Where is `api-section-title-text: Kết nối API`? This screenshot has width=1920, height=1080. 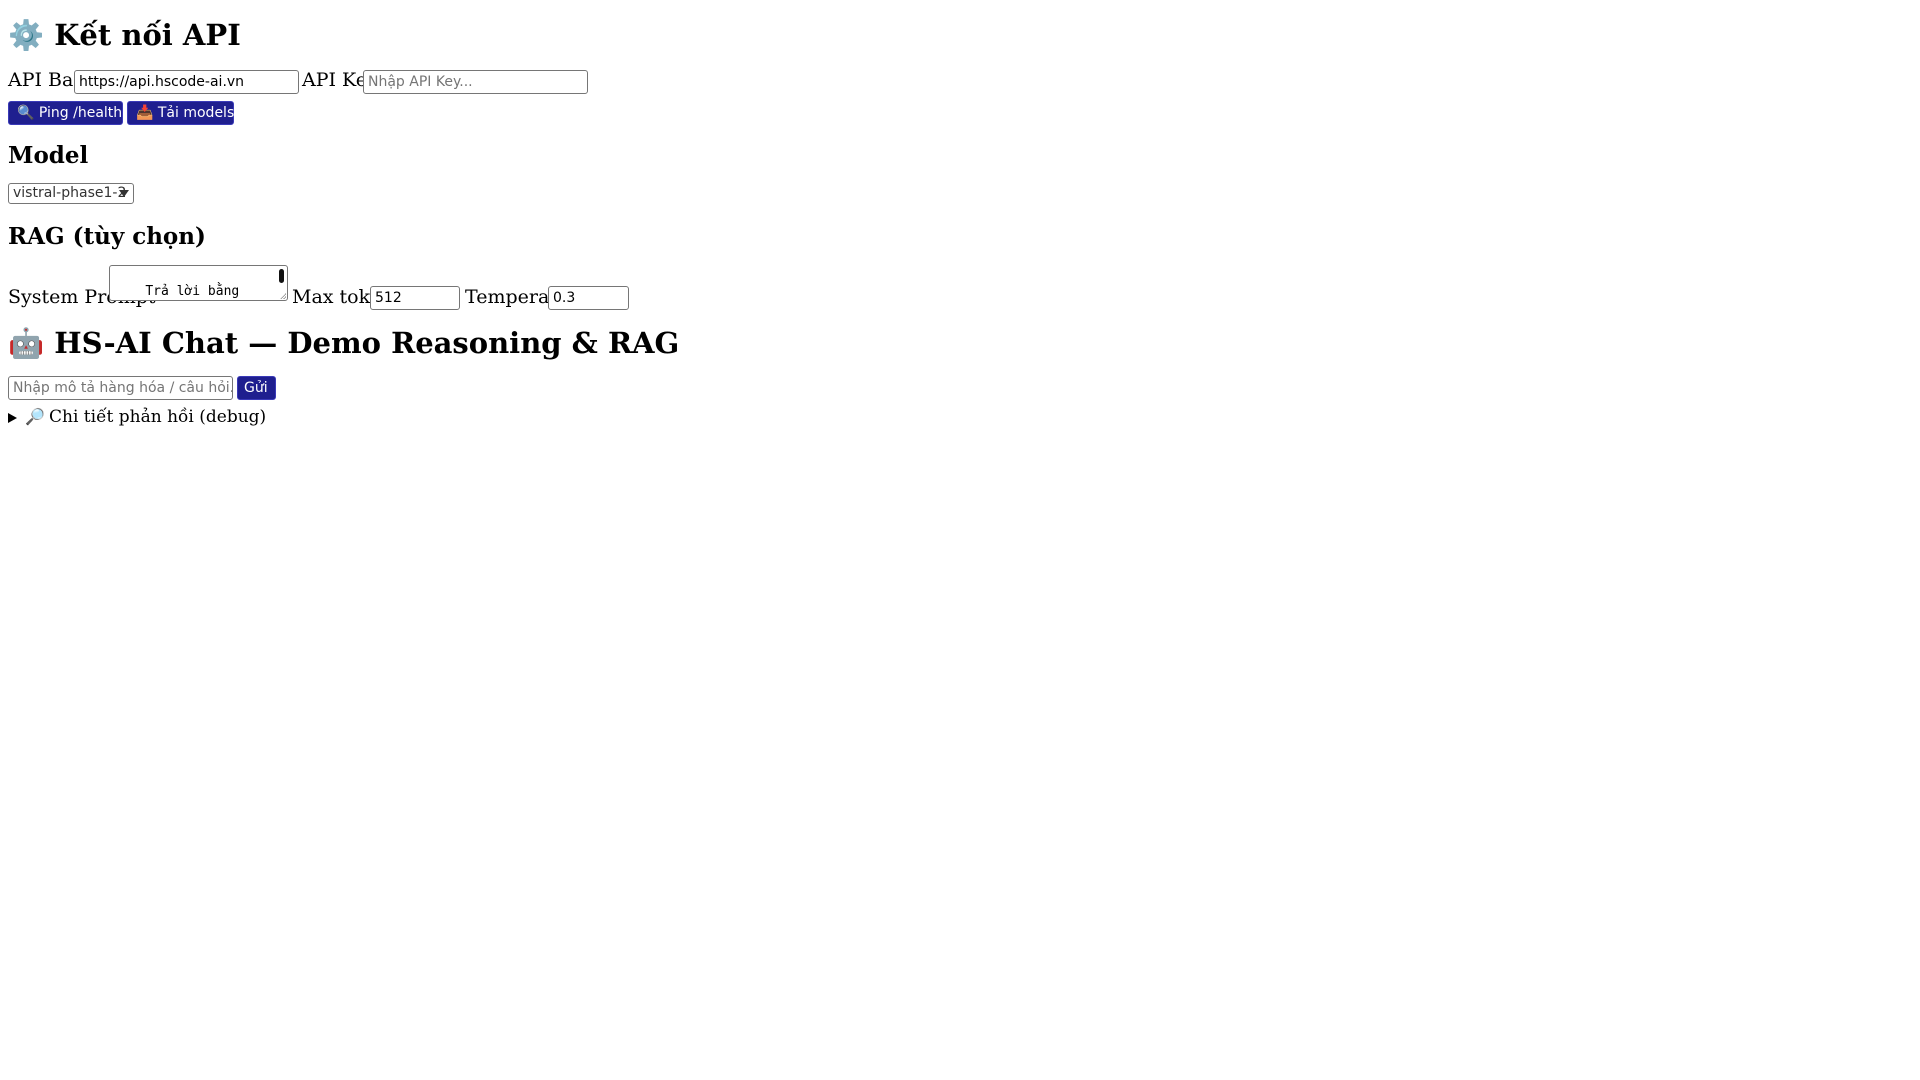 api-section-title-text: Kết nối API is located at coordinates (147, 35).